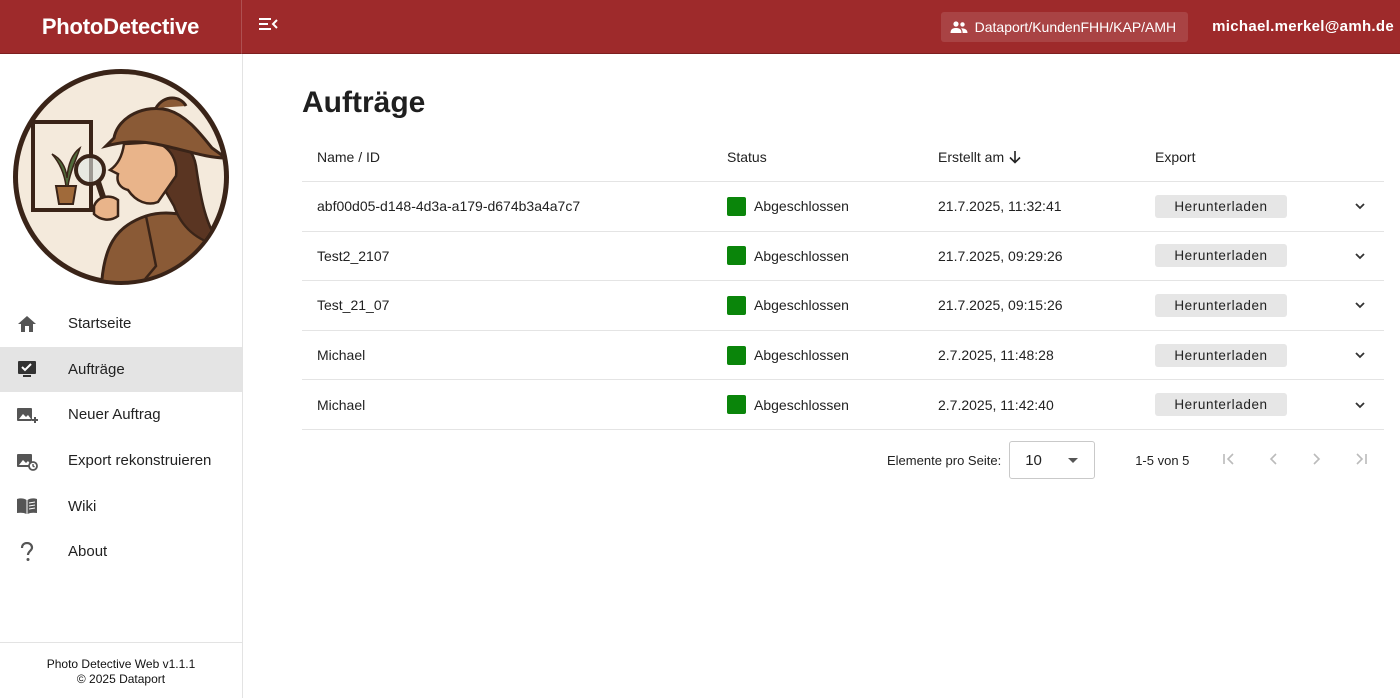 This screenshot has width=1400, height=698. I want to click on order-name: Test_21_07, so click(353, 305).